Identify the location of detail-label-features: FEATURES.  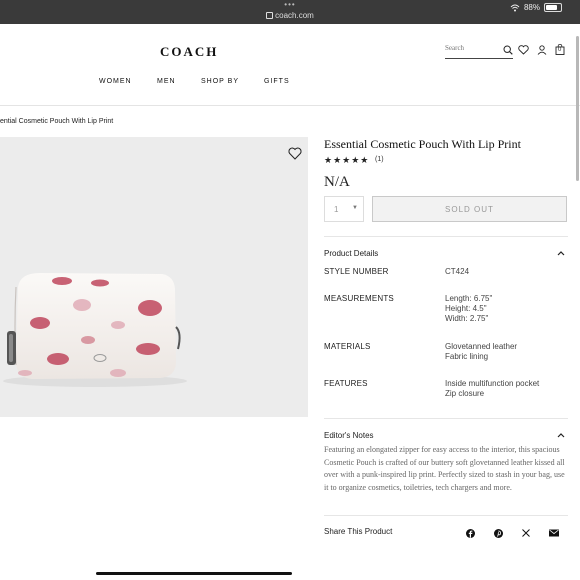
(346, 383).